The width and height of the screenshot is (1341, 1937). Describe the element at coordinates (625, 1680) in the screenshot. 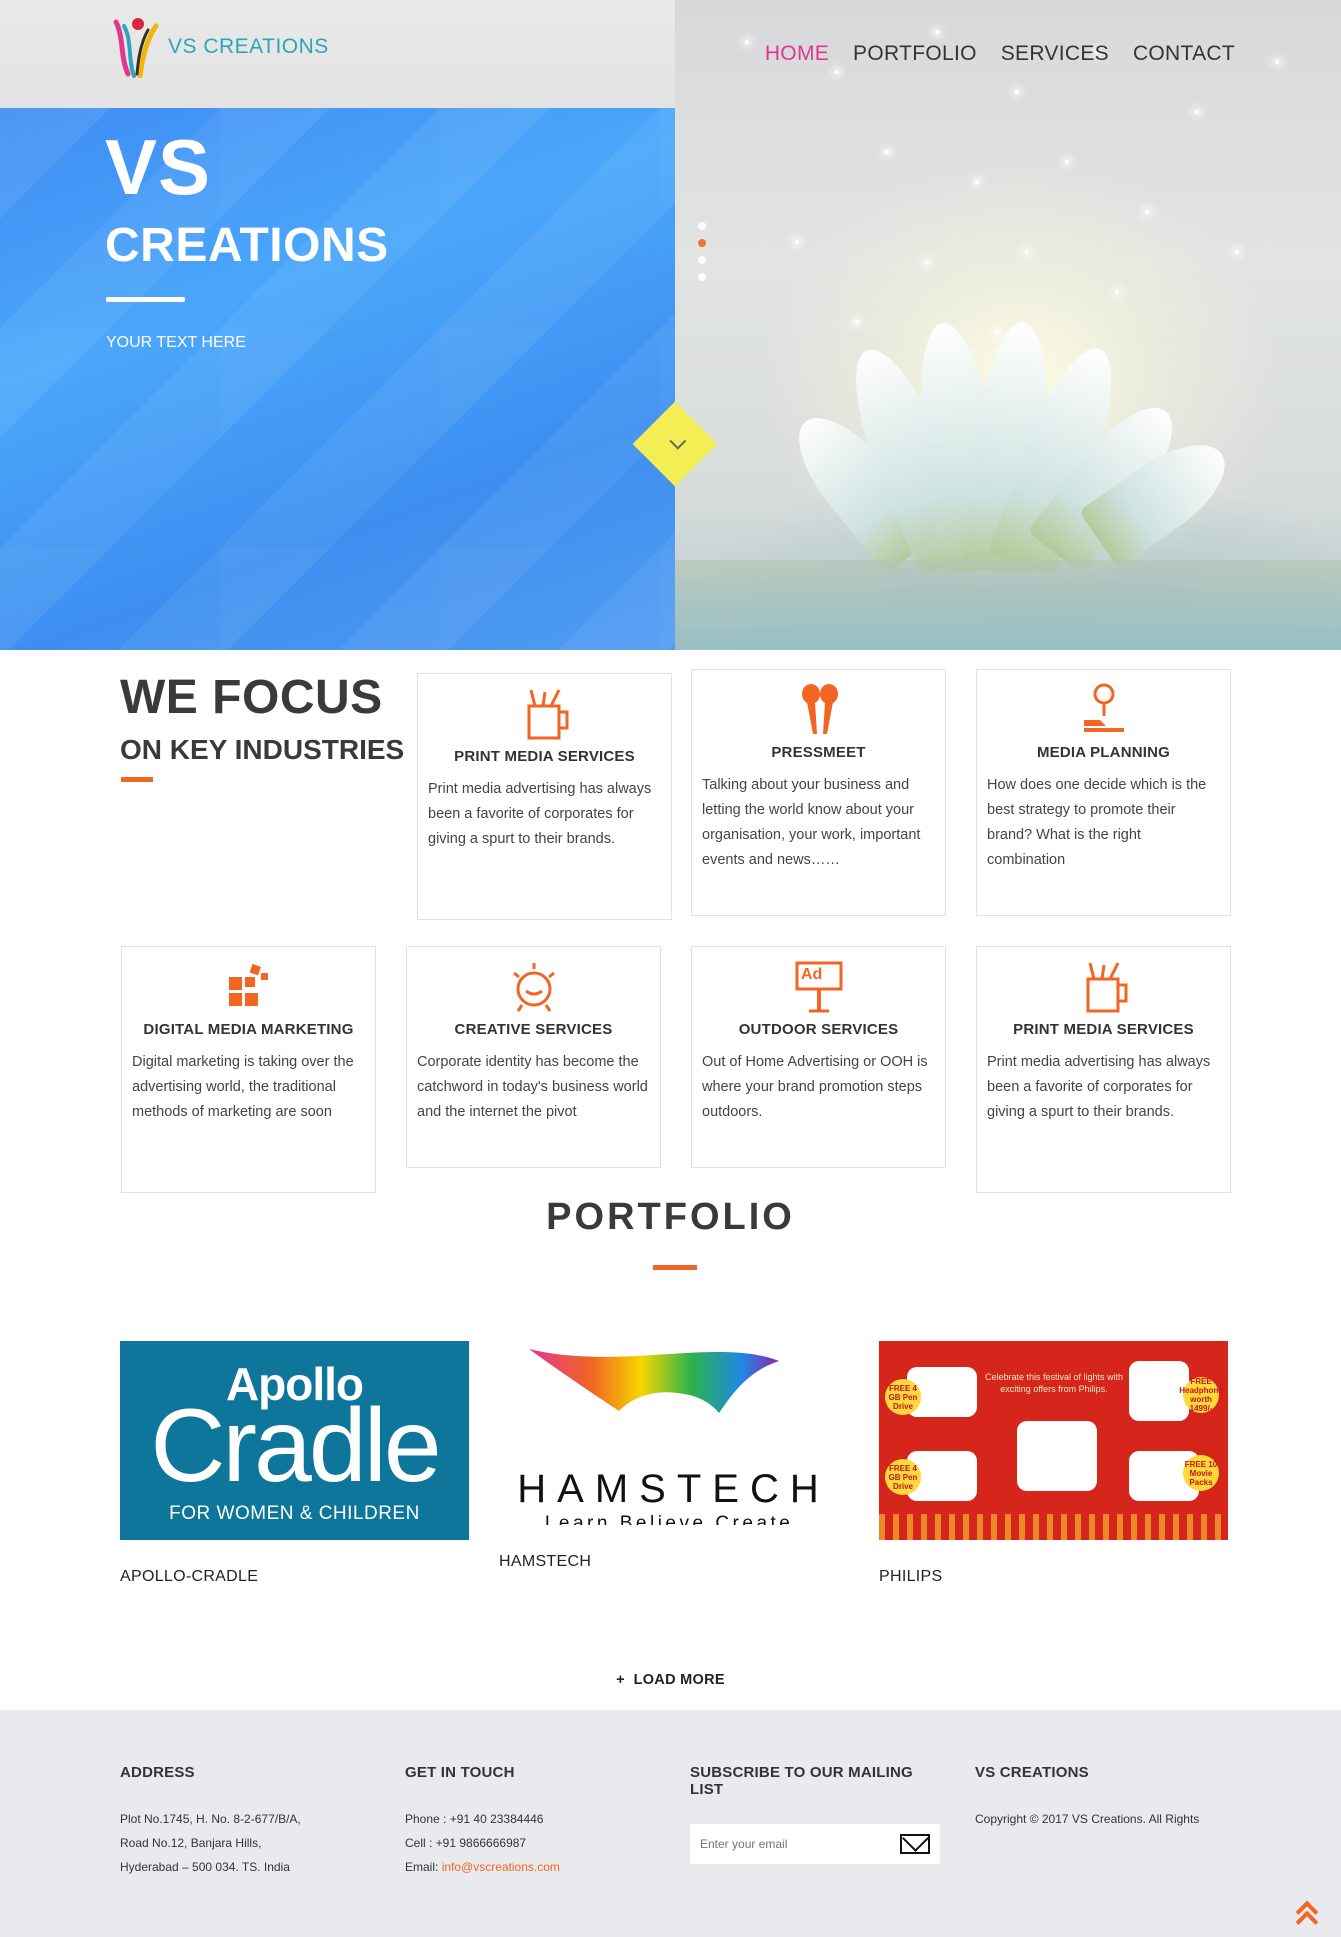

I see `plus-icon: +` at that location.